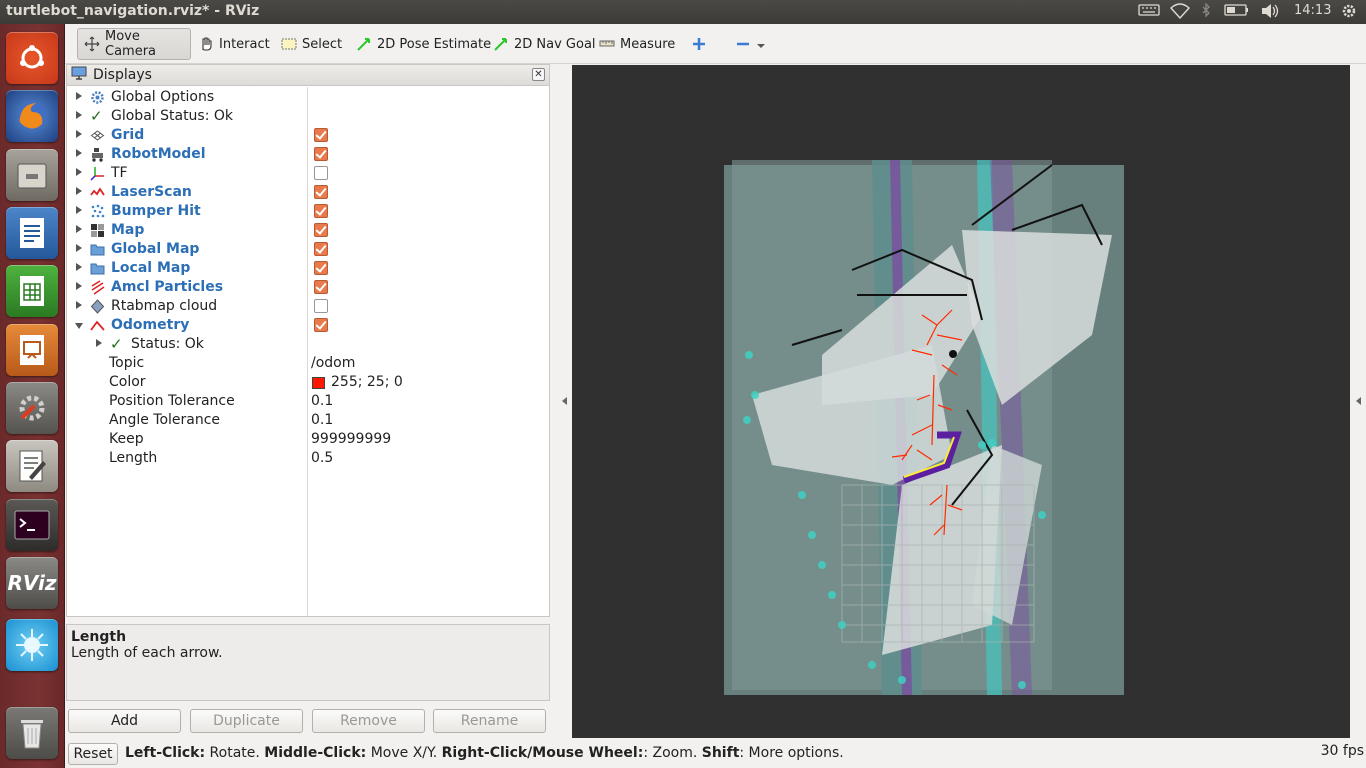  Describe the element at coordinates (97, 306) in the screenshot. I see `diamond-icon` at that location.